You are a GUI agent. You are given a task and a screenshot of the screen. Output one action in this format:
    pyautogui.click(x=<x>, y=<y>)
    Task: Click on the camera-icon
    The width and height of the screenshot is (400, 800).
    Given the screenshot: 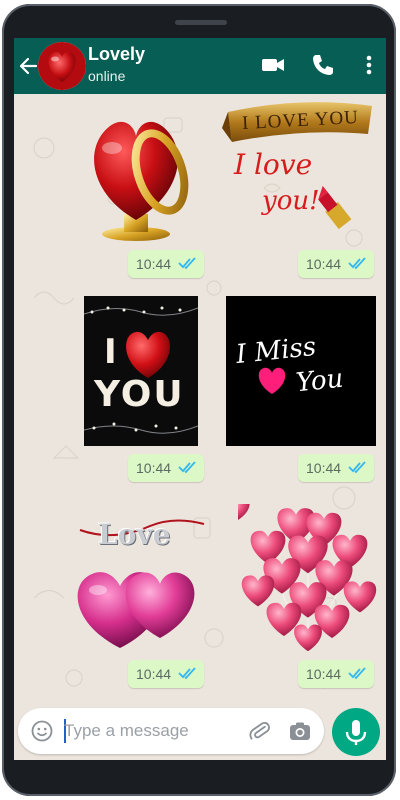 What is the action you would take?
    pyautogui.click(x=300, y=731)
    